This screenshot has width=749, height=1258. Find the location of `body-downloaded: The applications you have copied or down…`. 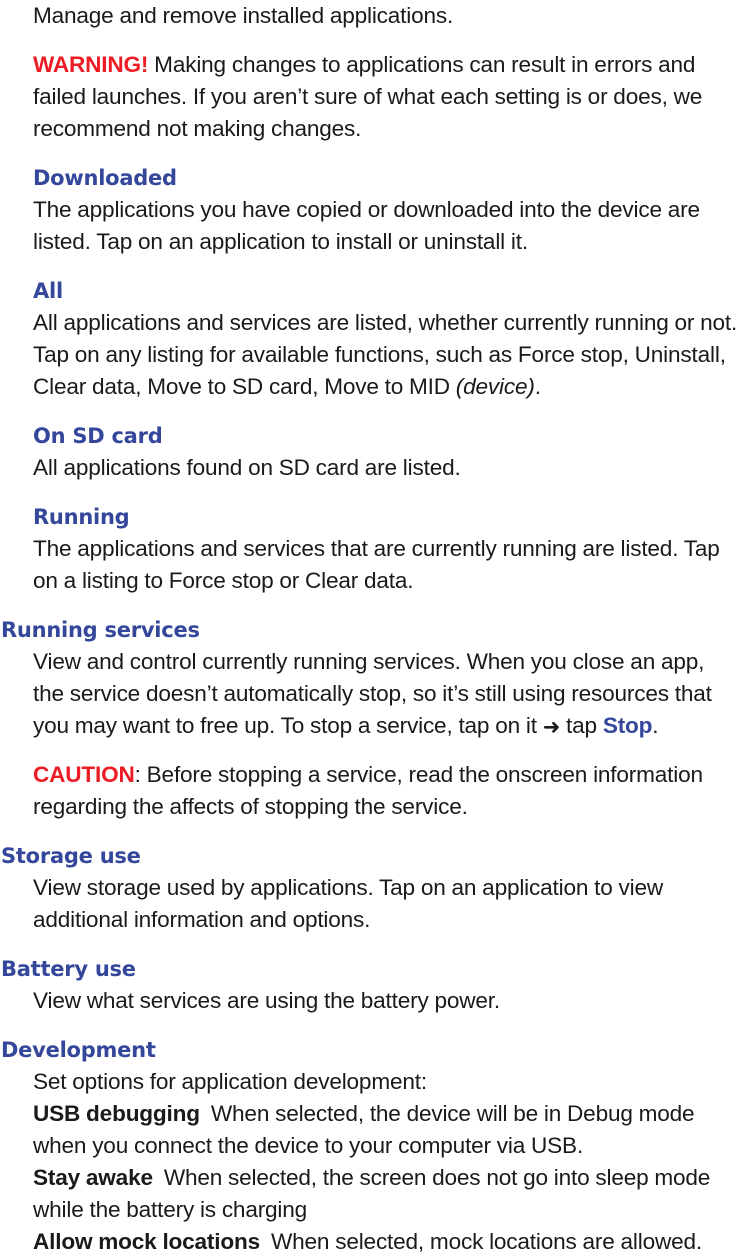

body-downloaded: The applications you have copied or down… is located at coordinates (386, 226).